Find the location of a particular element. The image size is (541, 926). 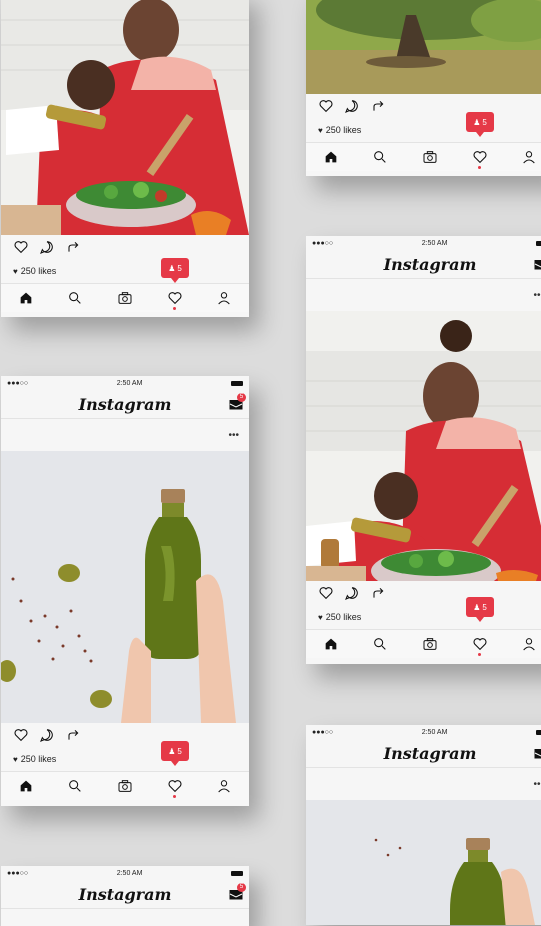

olive-tree-photo is located at coordinates (423, 47).